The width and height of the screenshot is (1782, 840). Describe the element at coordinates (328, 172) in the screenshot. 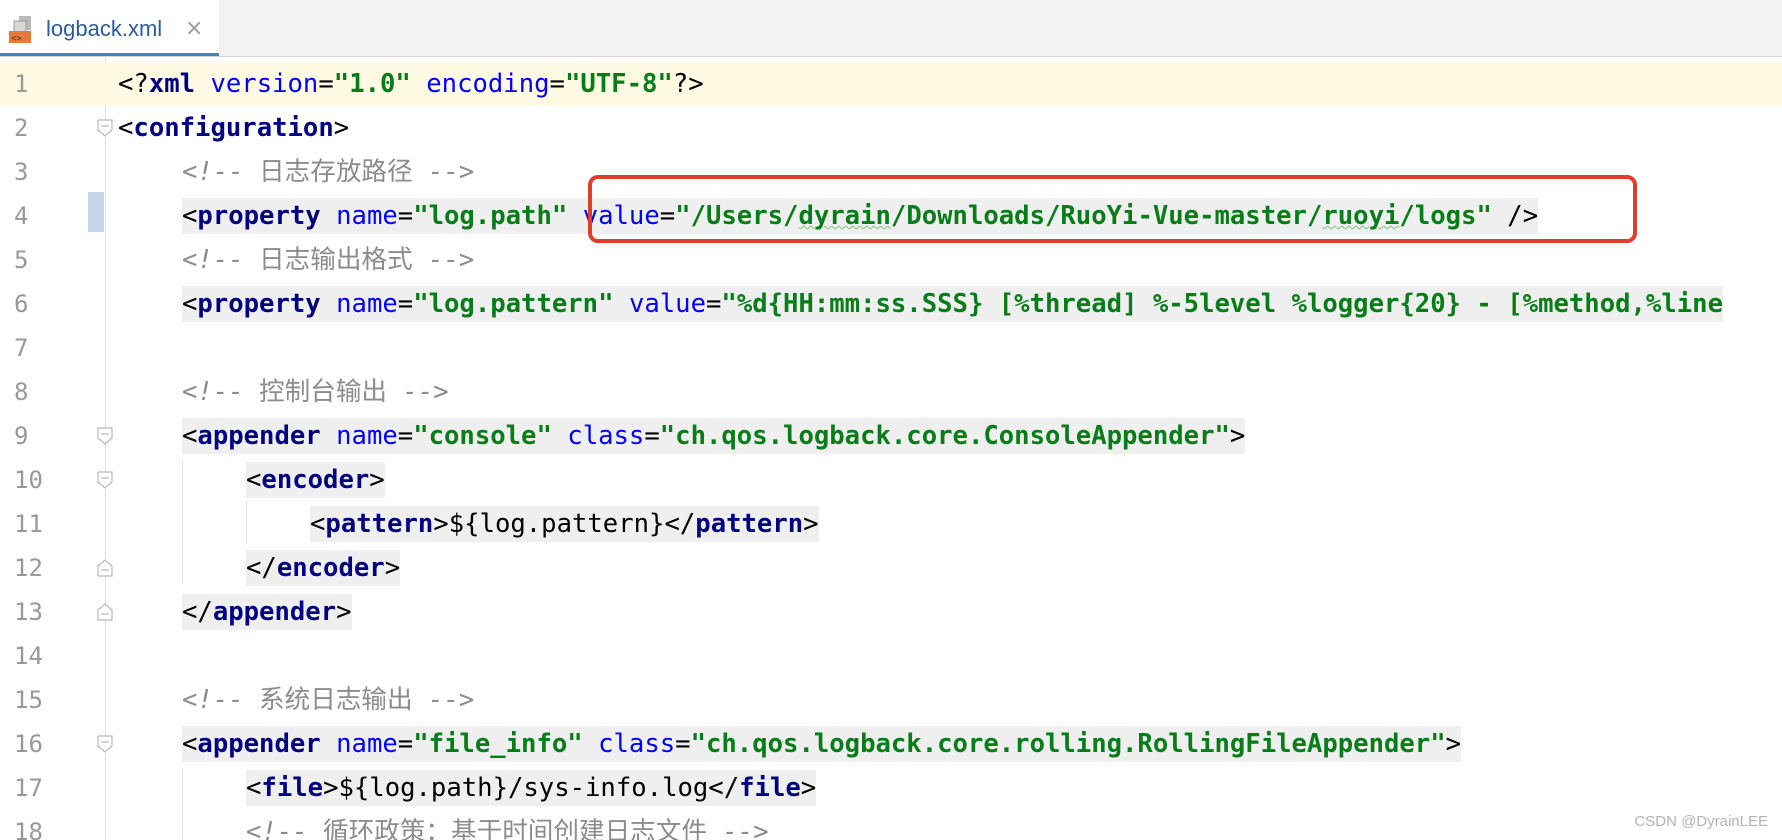

I see `code-comment: <!-- 日志存放路径 -->` at that location.